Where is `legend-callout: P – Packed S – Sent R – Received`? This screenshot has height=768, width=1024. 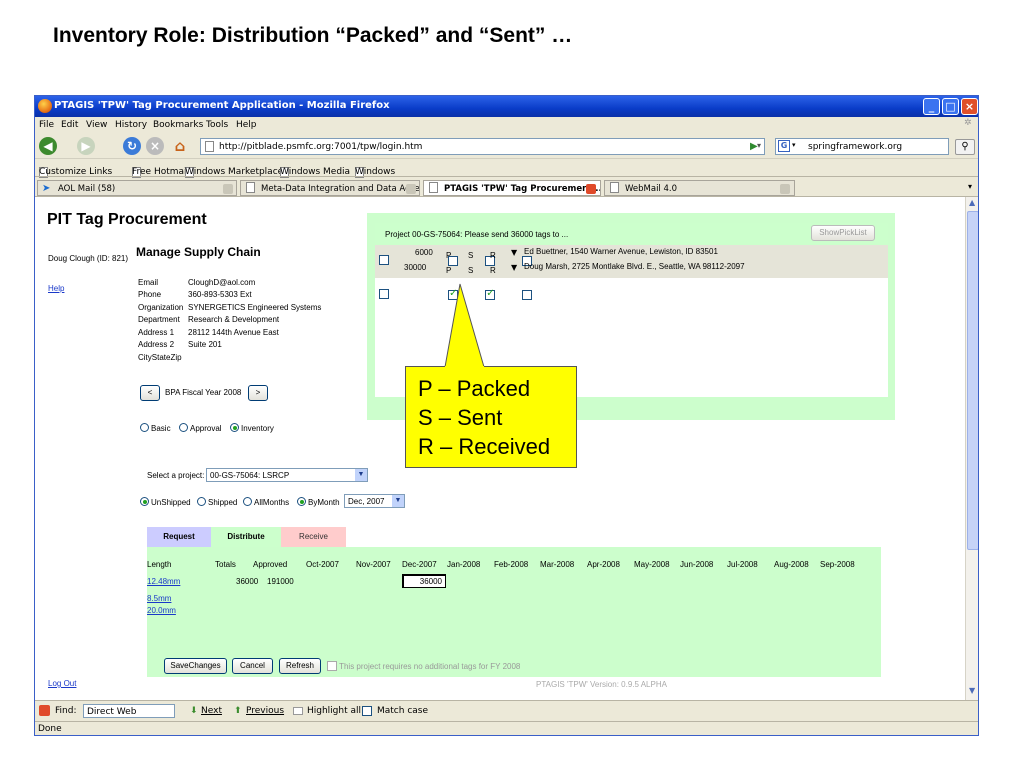 legend-callout: P – Packed S – Sent R – Received is located at coordinates (491, 417).